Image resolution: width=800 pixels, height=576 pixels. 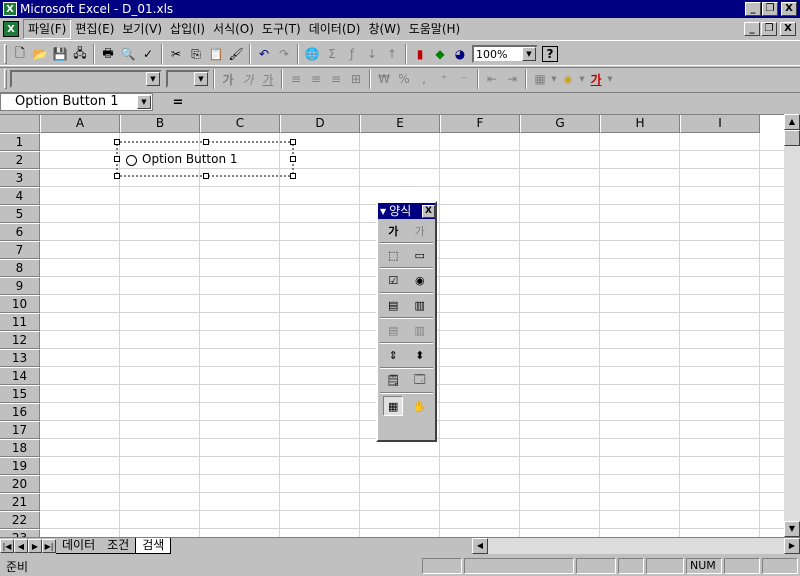 What do you see at coordinates (596, 79) in the screenshot?
I see `font-color-icon: 가` at bounding box center [596, 79].